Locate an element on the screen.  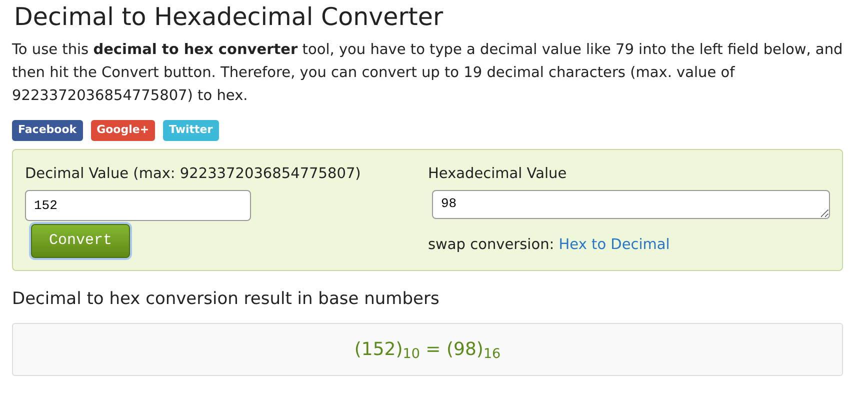
share-button: Facebook is located at coordinates (47, 130).